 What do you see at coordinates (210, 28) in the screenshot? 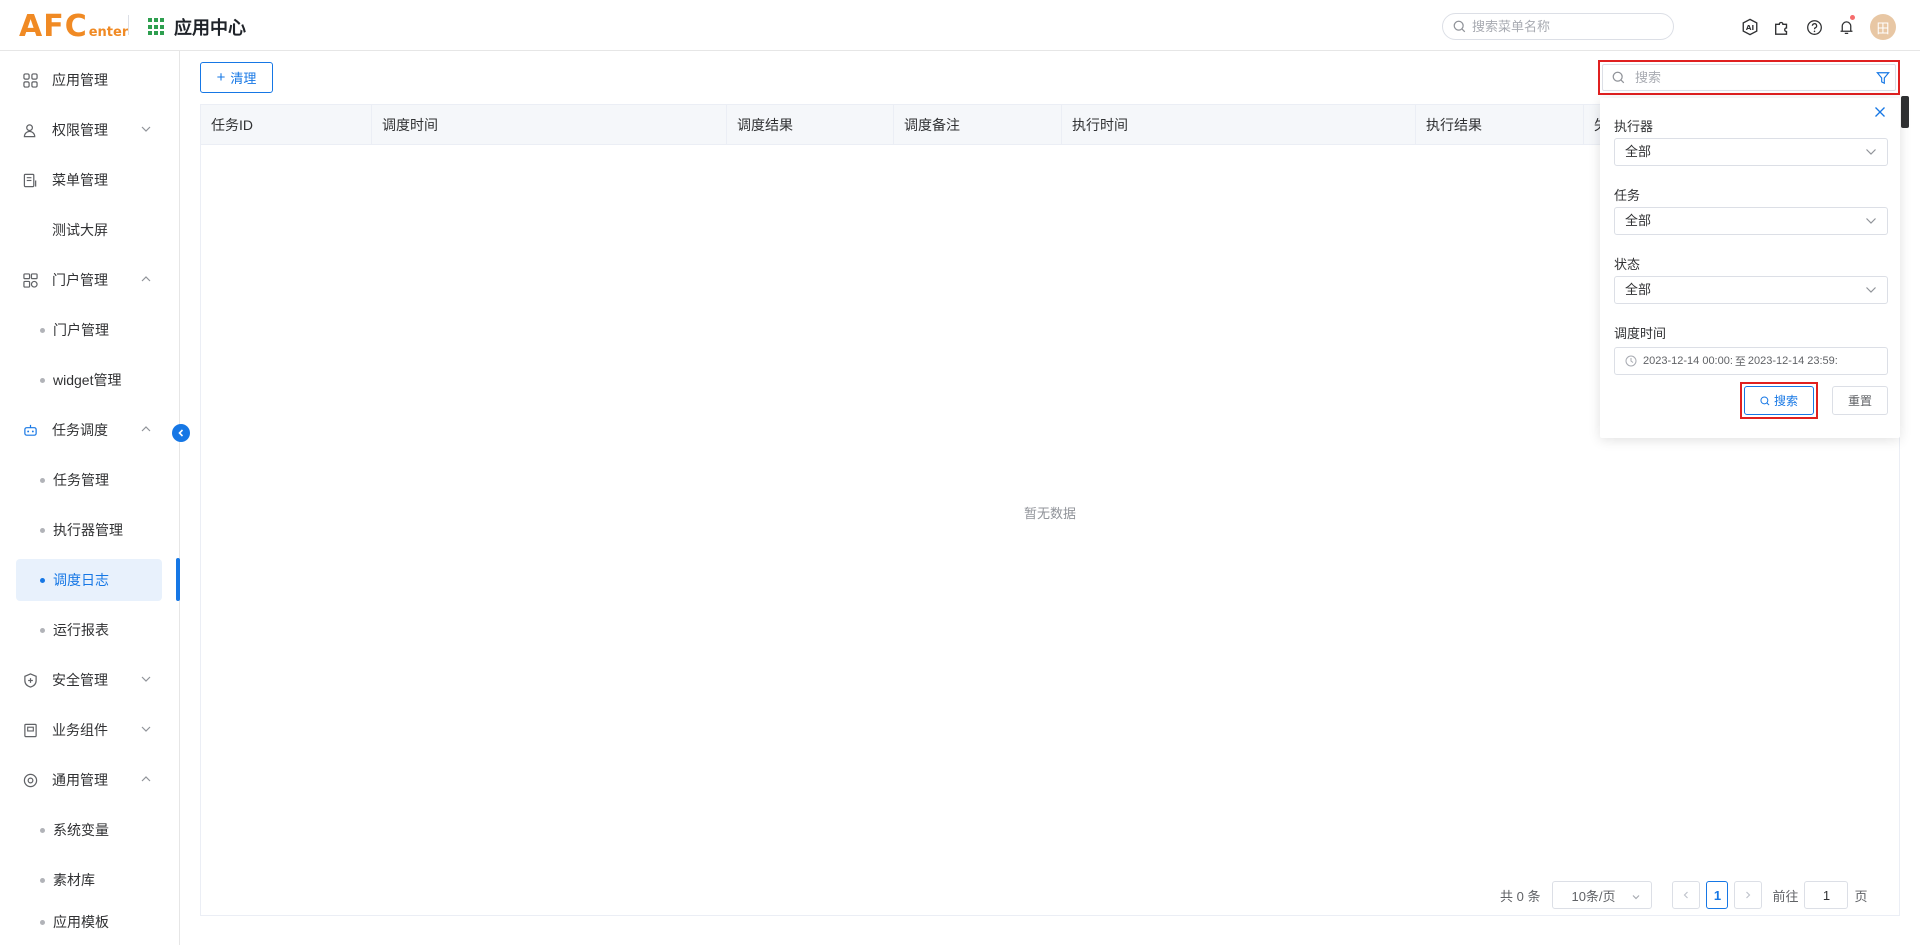
I see `app-title: 应用中心` at bounding box center [210, 28].